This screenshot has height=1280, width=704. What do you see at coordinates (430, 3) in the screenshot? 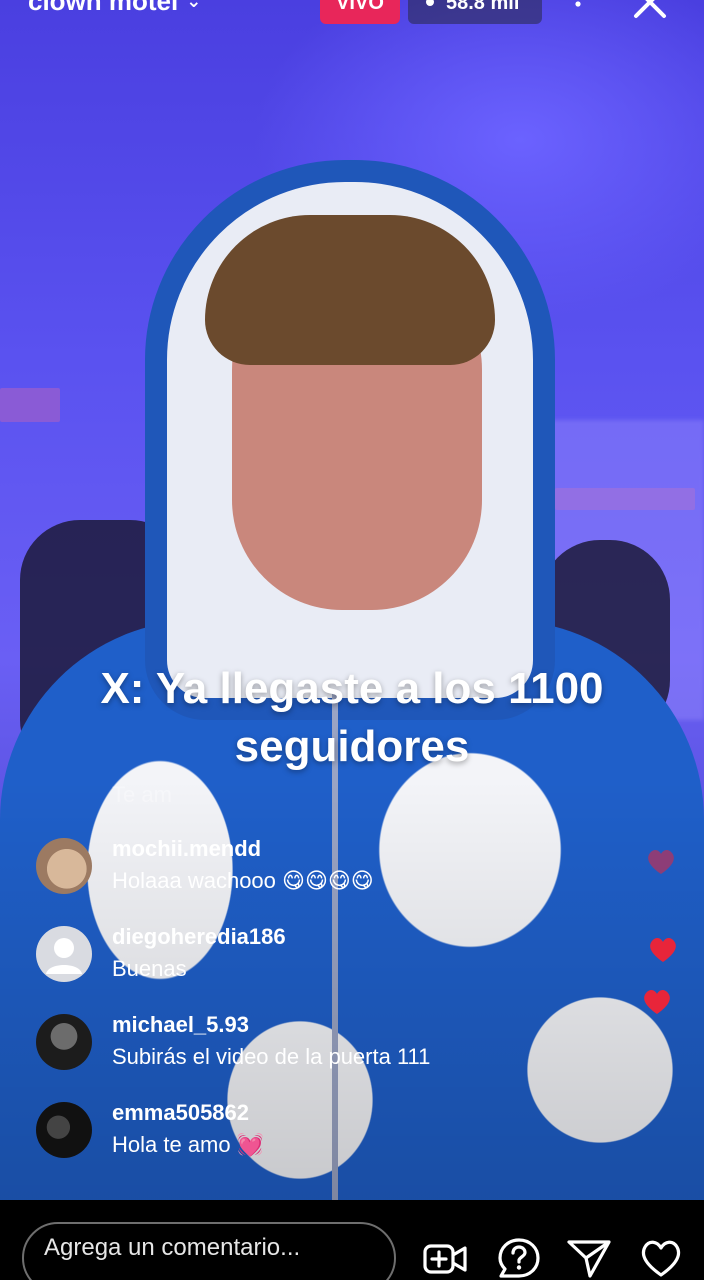
I see `viewer-dot-icon` at bounding box center [430, 3].